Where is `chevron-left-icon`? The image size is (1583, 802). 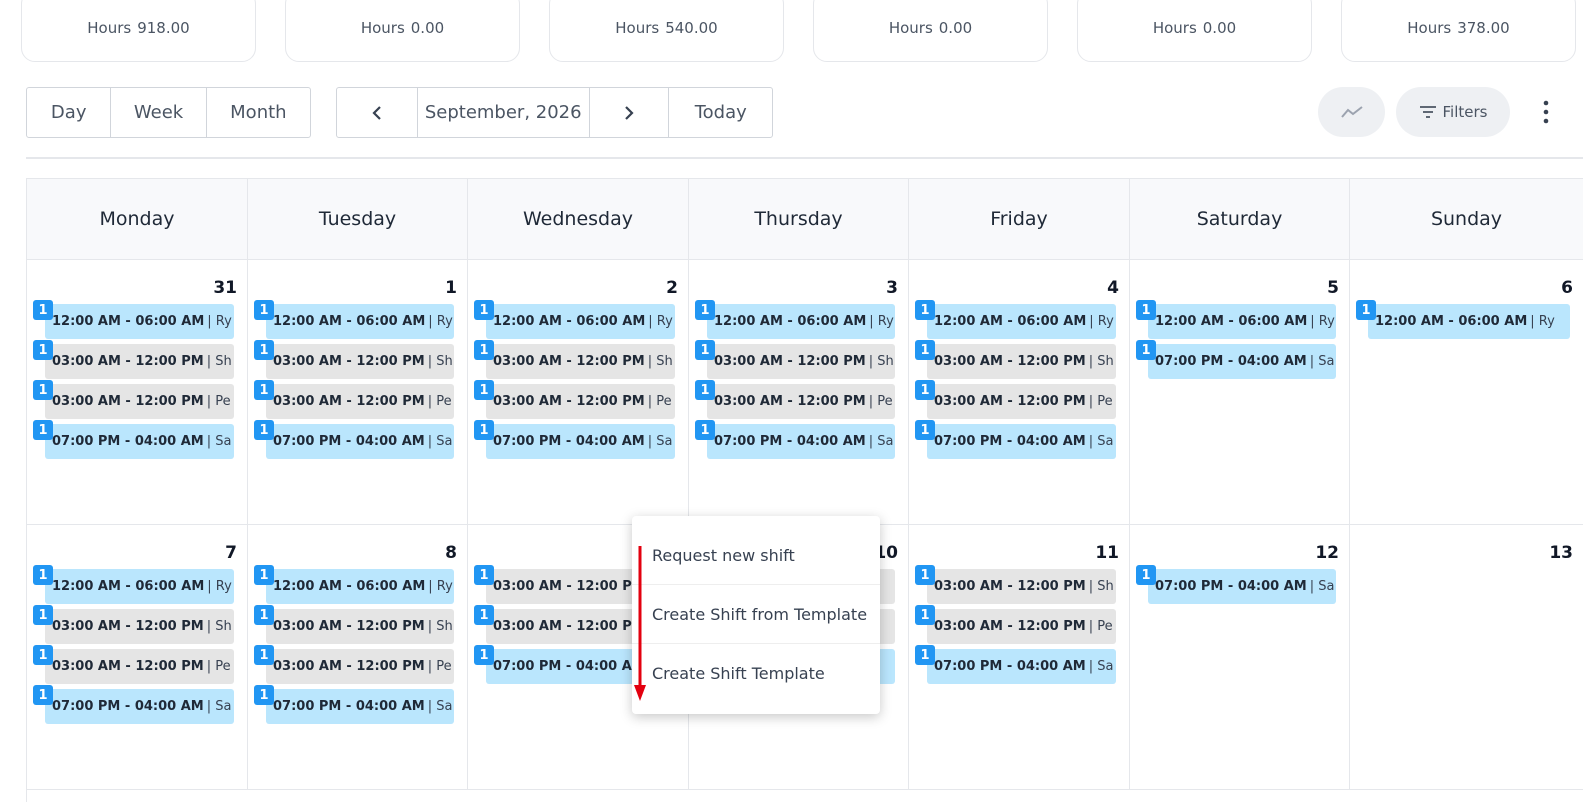 chevron-left-icon is located at coordinates (376, 112).